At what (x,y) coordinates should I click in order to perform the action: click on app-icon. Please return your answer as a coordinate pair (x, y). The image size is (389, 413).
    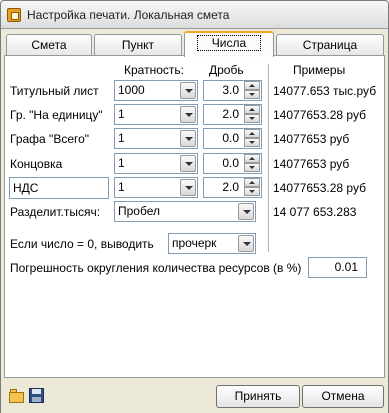
    Looking at the image, I should click on (14, 15).